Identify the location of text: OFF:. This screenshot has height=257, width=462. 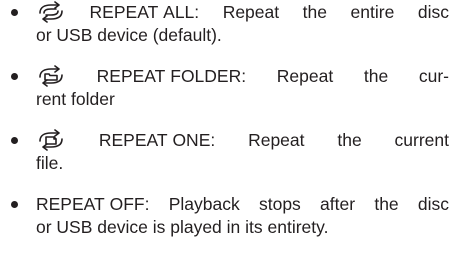
(129, 204).